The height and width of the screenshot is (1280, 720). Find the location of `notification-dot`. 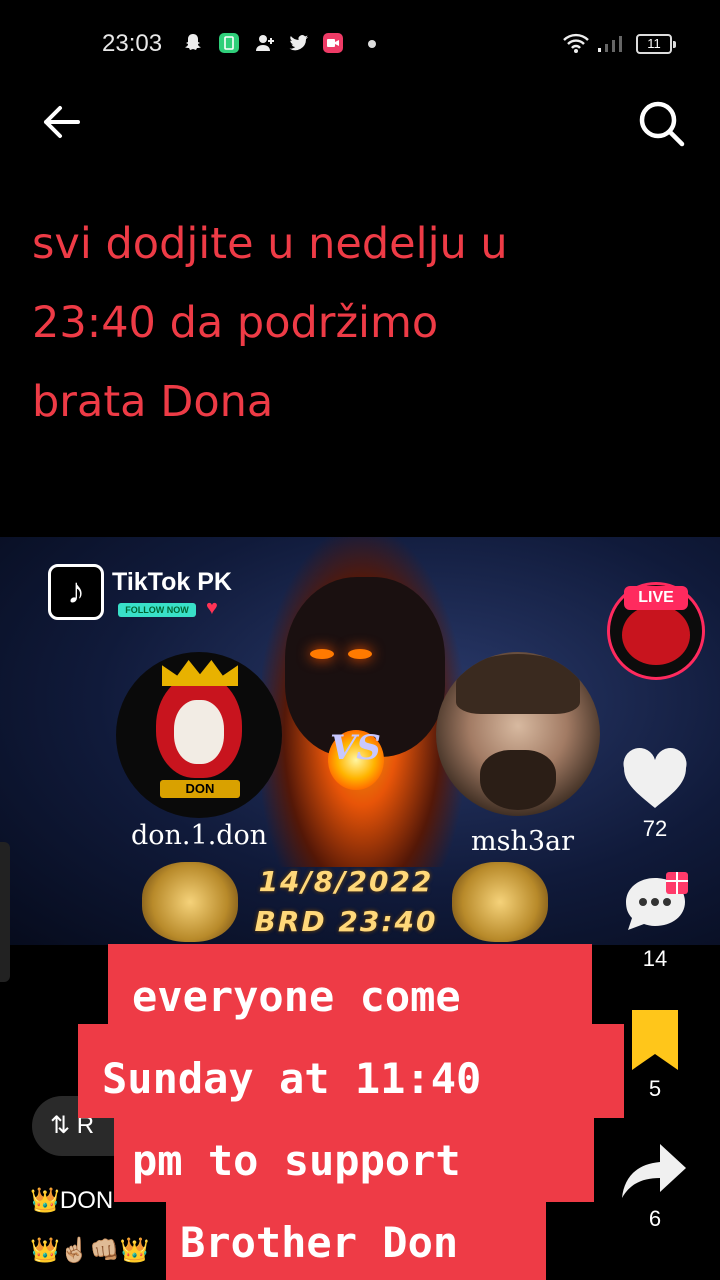

notification-dot is located at coordinates (372, 44).